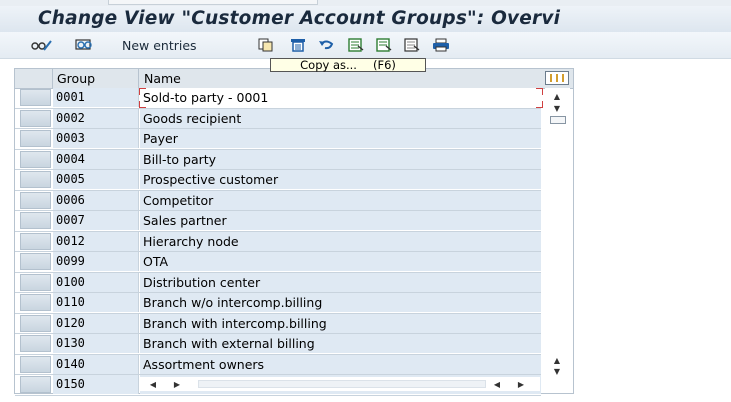  I want to click on table-row: 0120 Branch with intercomp.billing, so click(278, 323).